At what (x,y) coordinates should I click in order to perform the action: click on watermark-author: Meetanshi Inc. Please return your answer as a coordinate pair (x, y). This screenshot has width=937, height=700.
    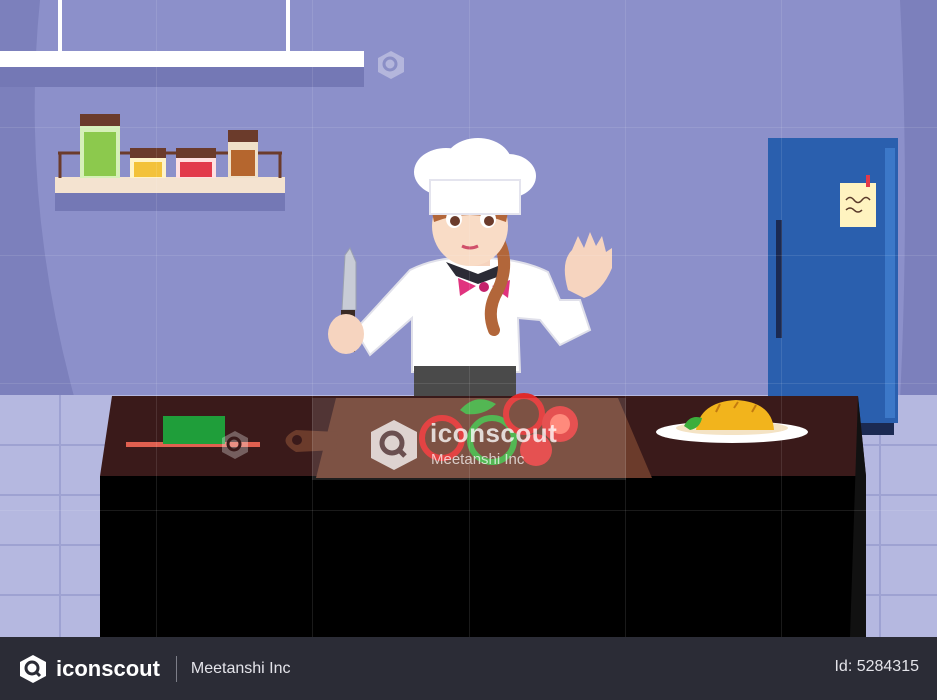
    Looking at the image, I should click on (478, 459).